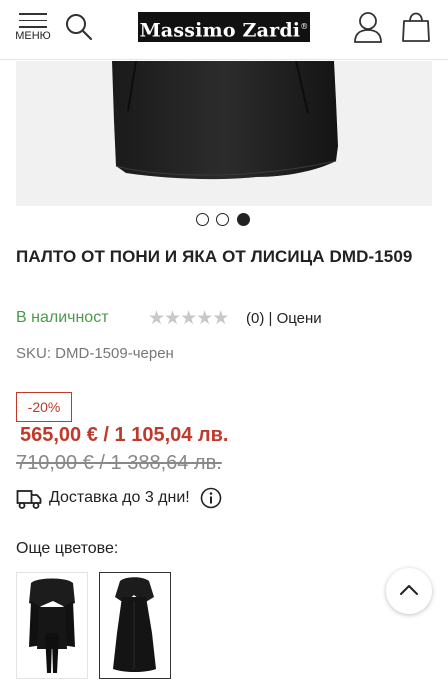  Describe the element at coordinates (214, 256) in the screenshot. I see `product-title: ПАЛТО ОТ ПОНИ И ЯКА ОТ ЛИСИЦА DMD-1509` at that location.